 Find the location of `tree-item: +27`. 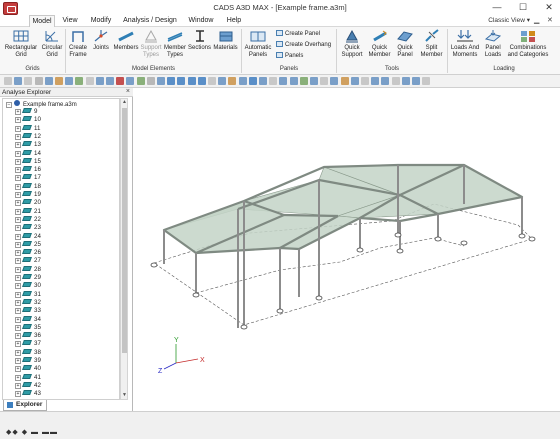

tree-item: +27 is located at coordinates (28, 261).